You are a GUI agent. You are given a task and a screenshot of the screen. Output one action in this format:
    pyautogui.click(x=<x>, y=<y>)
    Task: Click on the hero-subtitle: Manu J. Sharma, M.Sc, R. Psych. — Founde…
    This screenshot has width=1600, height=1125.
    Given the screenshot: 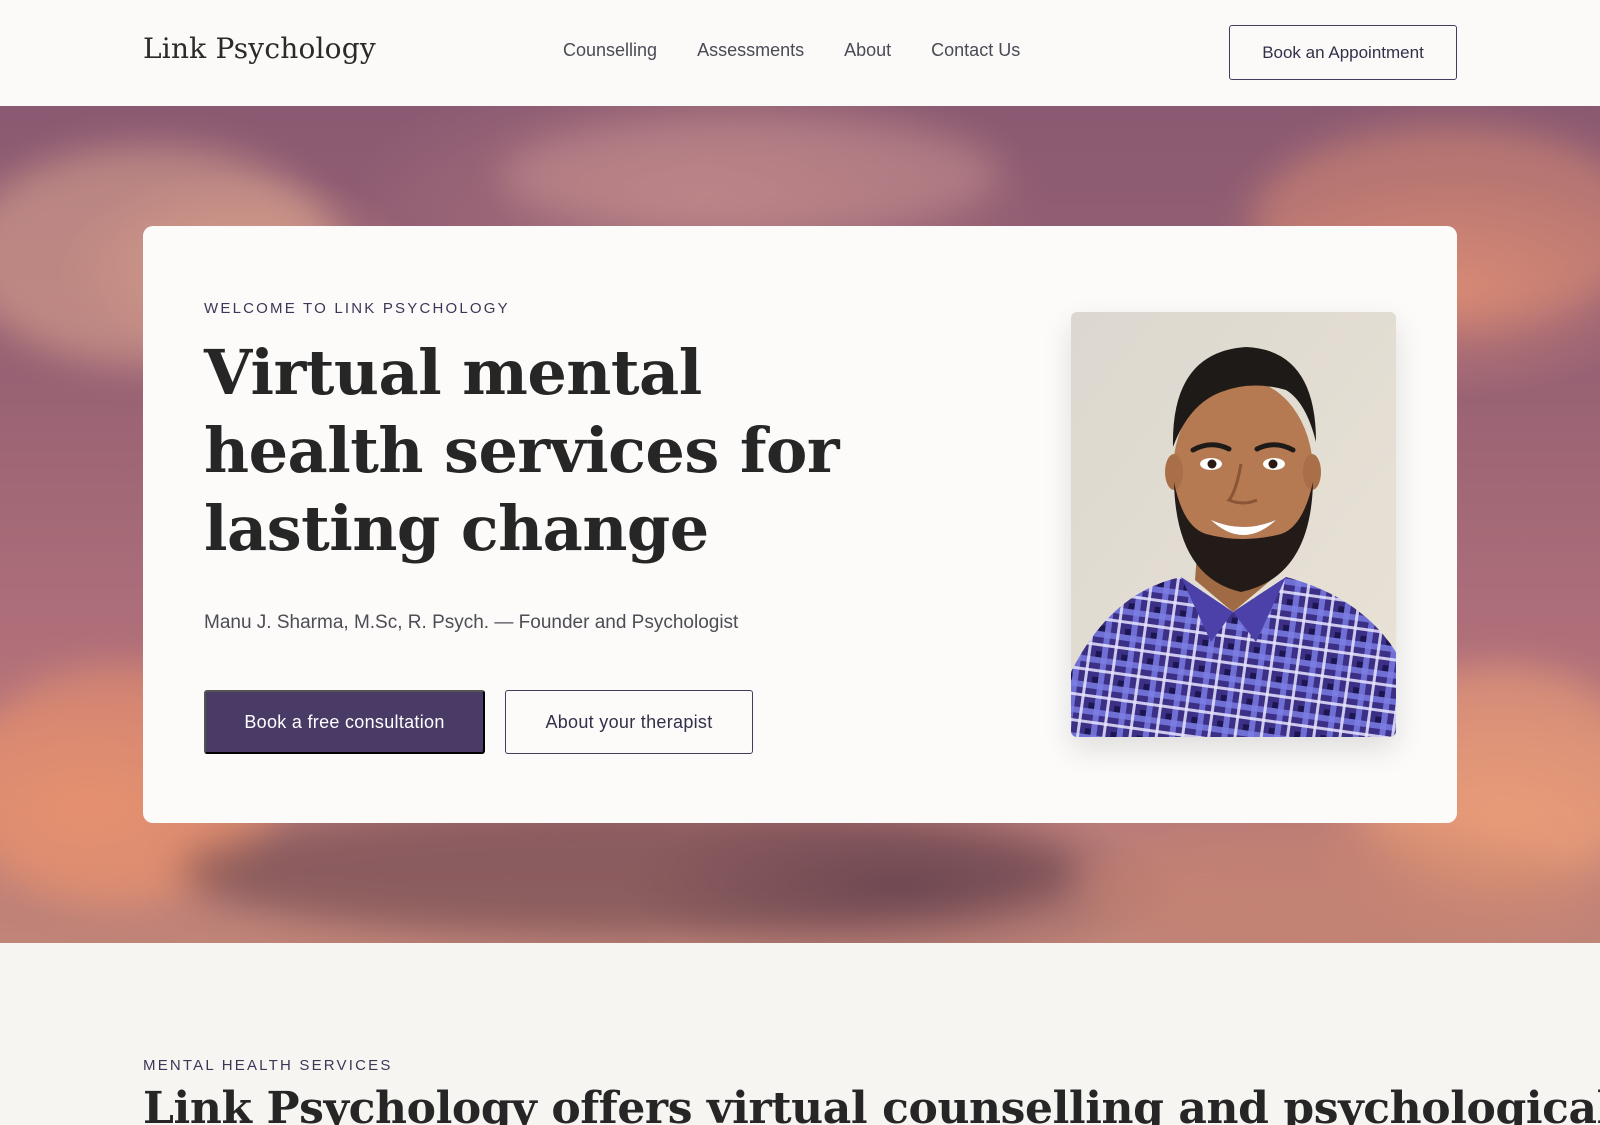 What is the action you would take?
    pyautogui.click(x=471, y=622)
    